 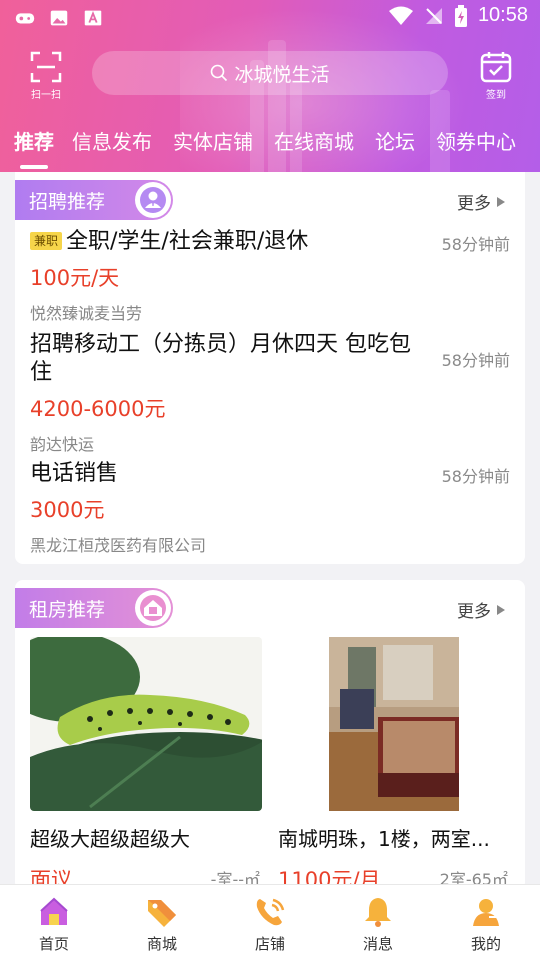 What do you see at coordinates (400, 15) in the screenshot?
I see `wifi-icon` at bounding box center [400, 15].